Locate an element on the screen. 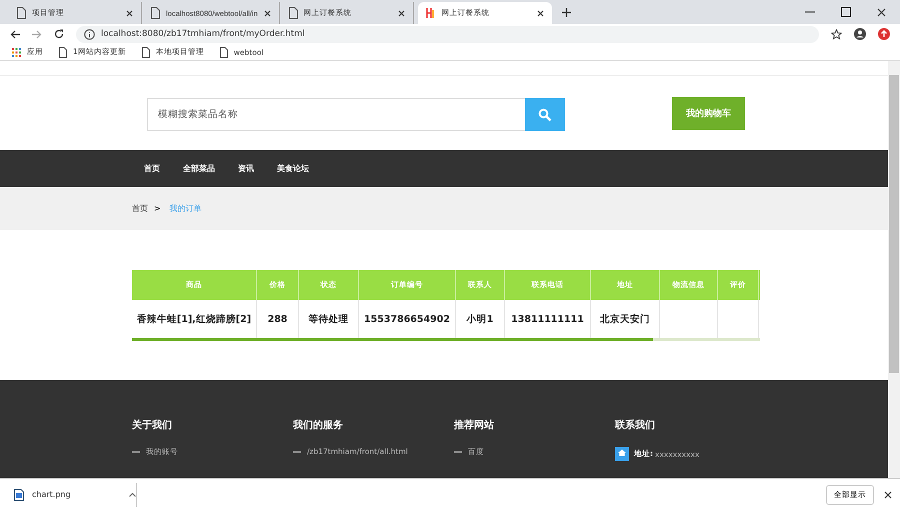 The width and height of the screenshot is (900, 510). download-item: chart.png is located at coordinates (68, 494).